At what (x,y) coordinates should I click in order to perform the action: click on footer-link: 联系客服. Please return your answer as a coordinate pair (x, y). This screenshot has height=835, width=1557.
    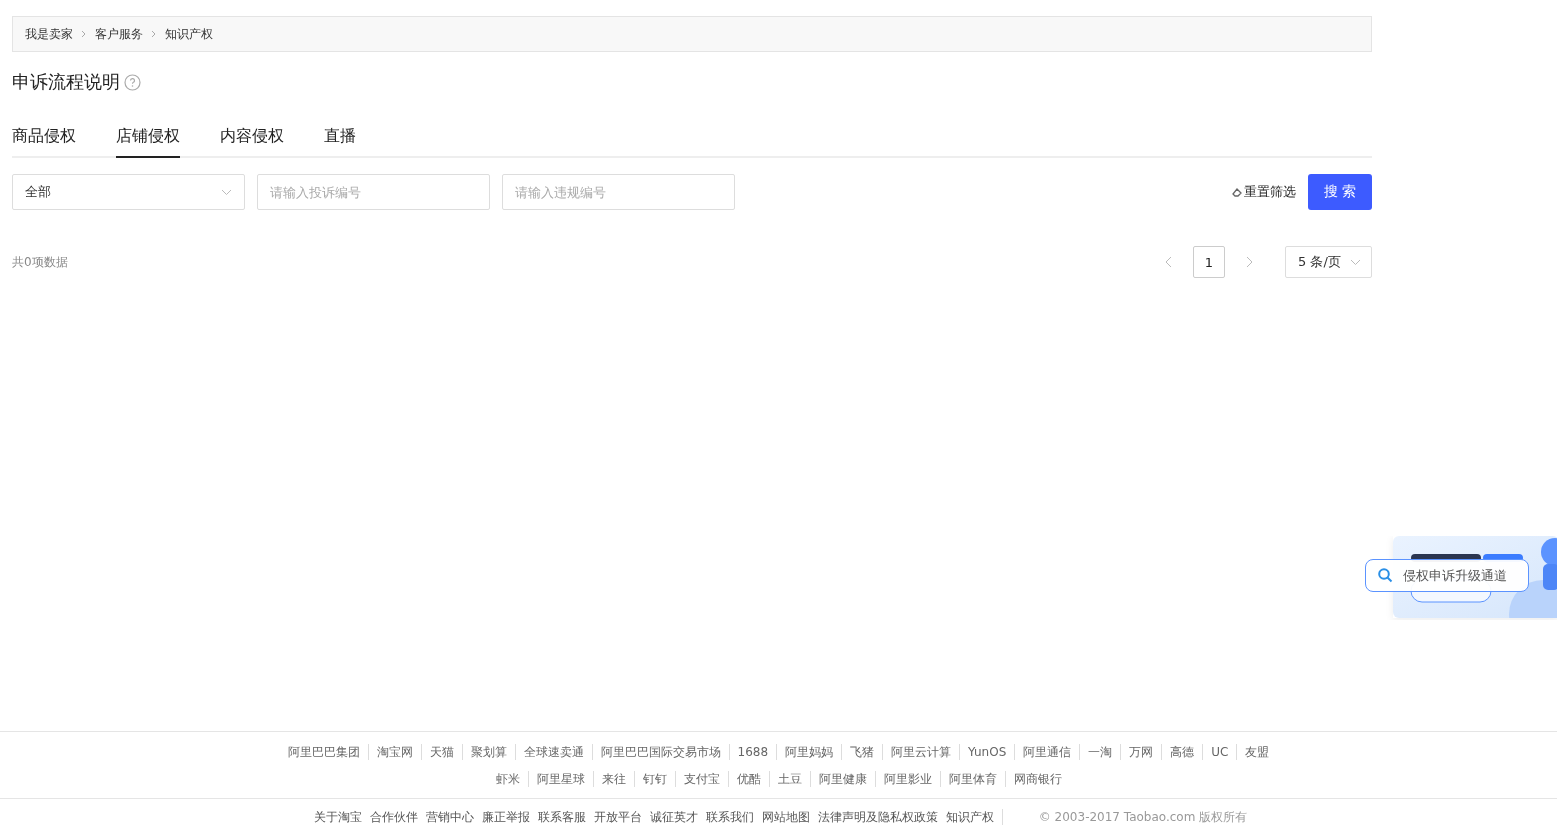
    Looking at the image, I should click on (561, 817).